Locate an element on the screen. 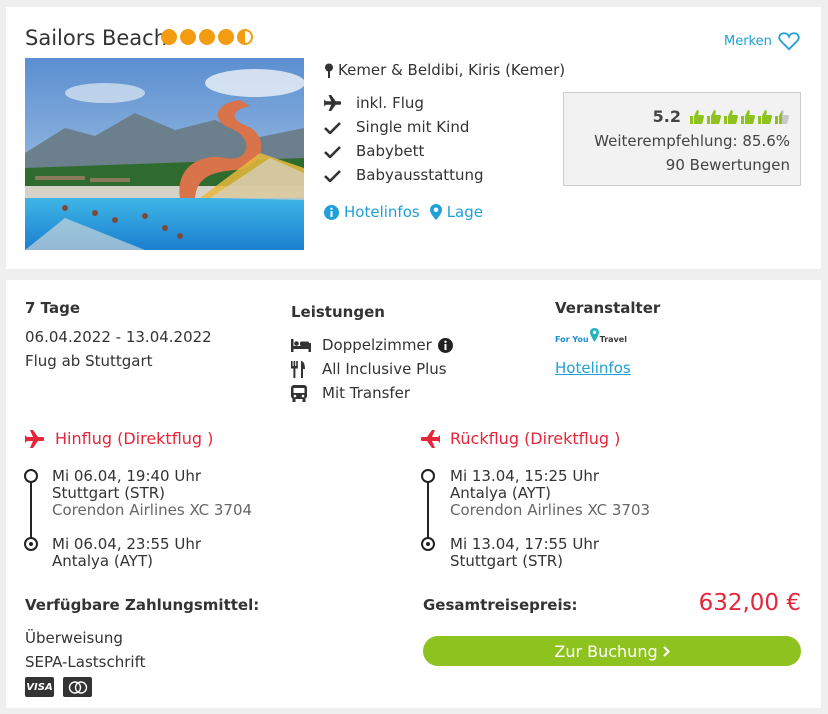 The width and height of the screenshot is (828, 714). lage-link: Lage is located at coordinates (456, 212).